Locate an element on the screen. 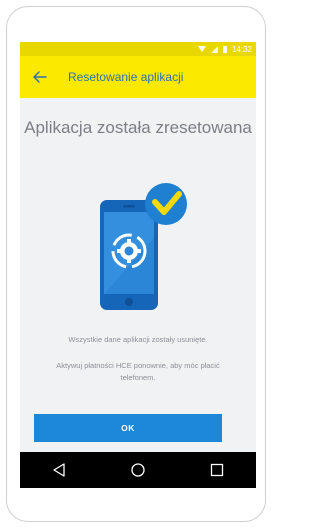 The image size is (320, 531). nav-home-button is located at coordinates (138, 470).